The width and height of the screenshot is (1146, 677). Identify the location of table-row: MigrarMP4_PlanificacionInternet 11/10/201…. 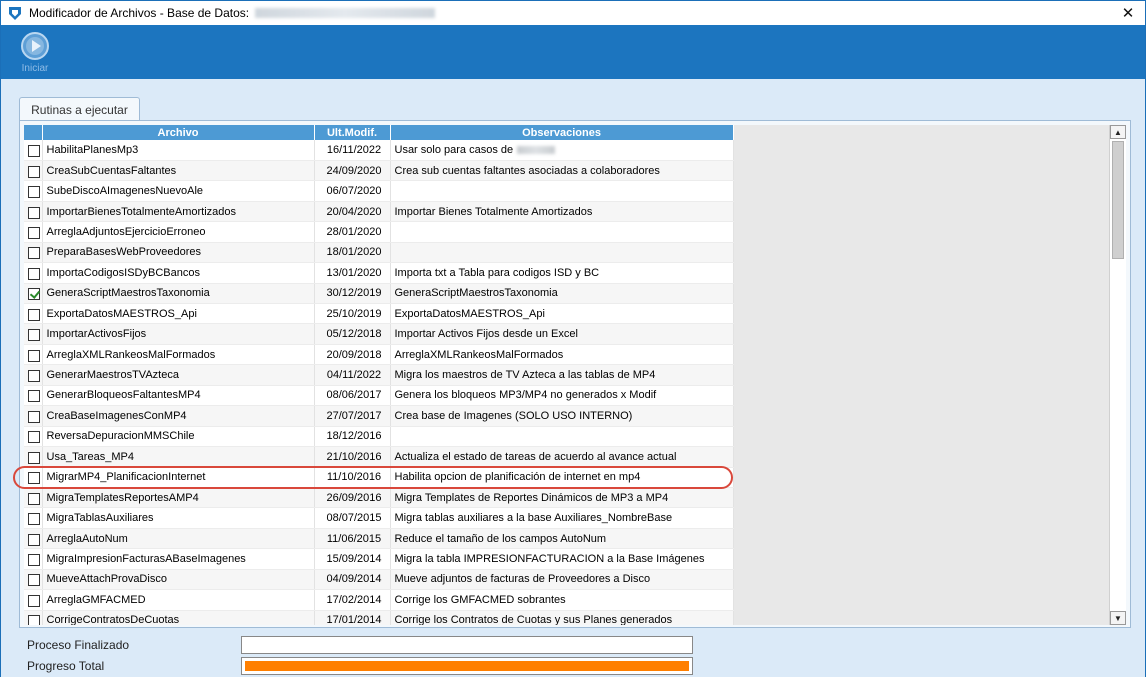
(379, 477).